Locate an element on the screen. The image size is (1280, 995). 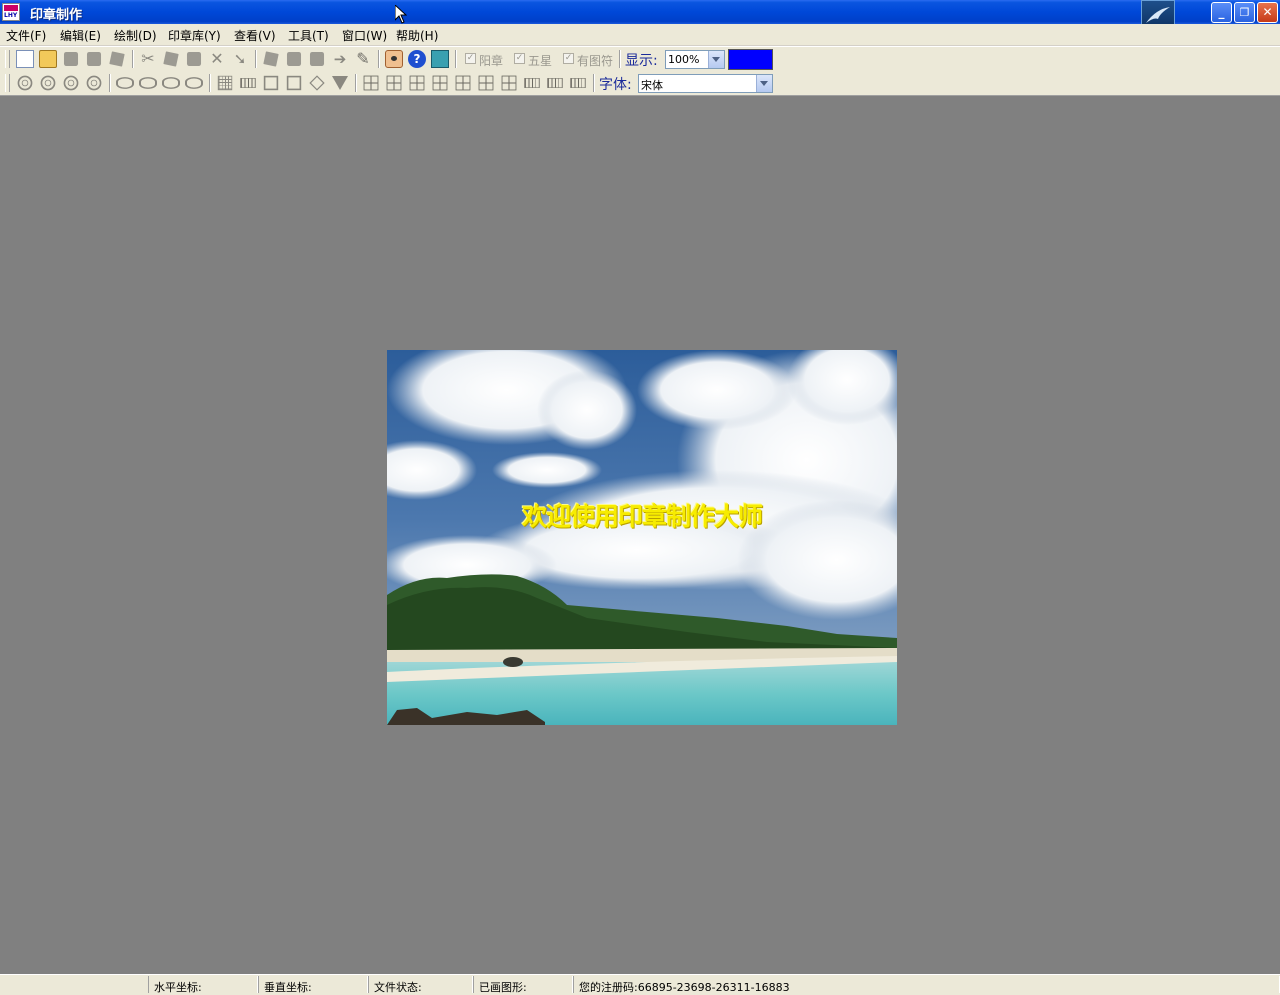
zoom-select: 100% is located at coordinates (695, 59).